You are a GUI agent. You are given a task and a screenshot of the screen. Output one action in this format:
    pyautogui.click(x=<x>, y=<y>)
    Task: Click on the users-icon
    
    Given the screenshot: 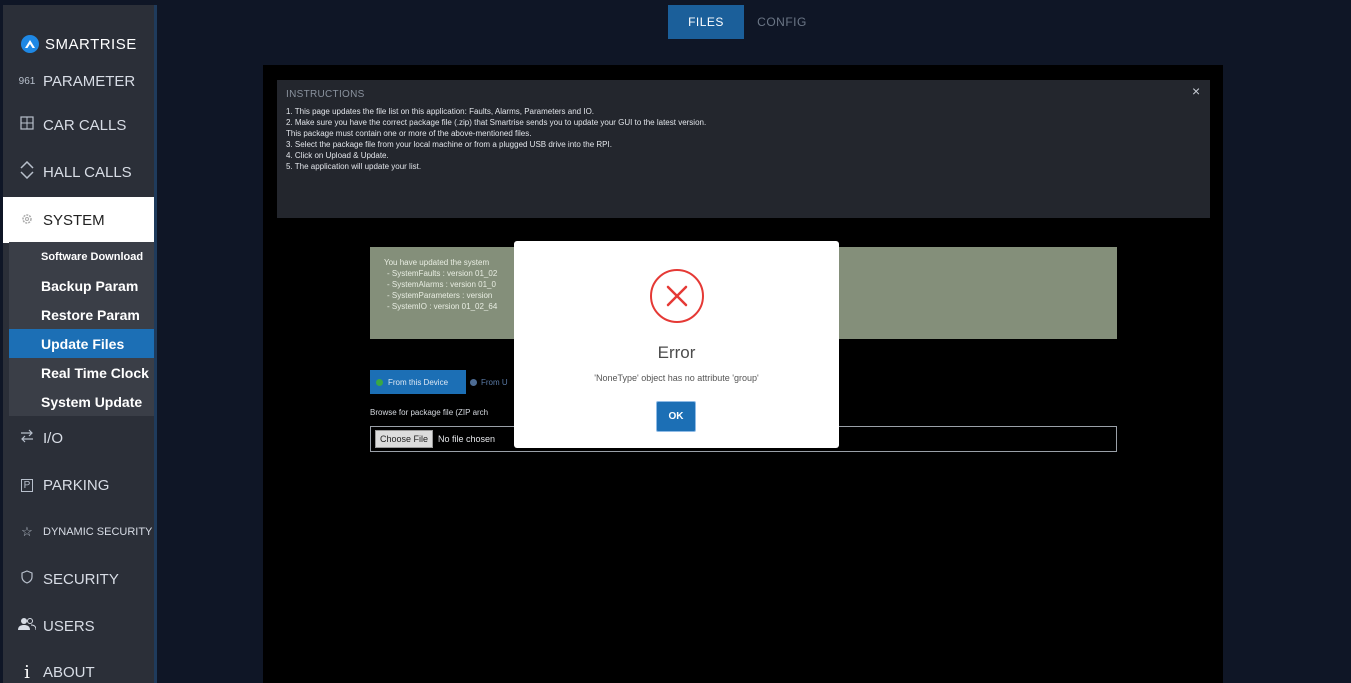 What is the action you would take?
    pyautogui.click(x=27, y=626)
    